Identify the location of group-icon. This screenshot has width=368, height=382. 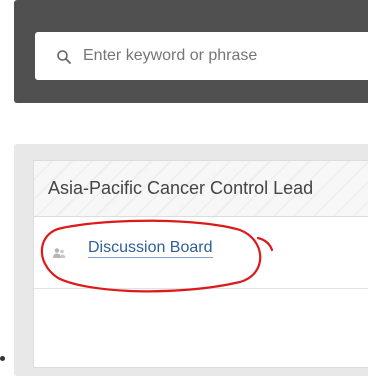
(59, 253).